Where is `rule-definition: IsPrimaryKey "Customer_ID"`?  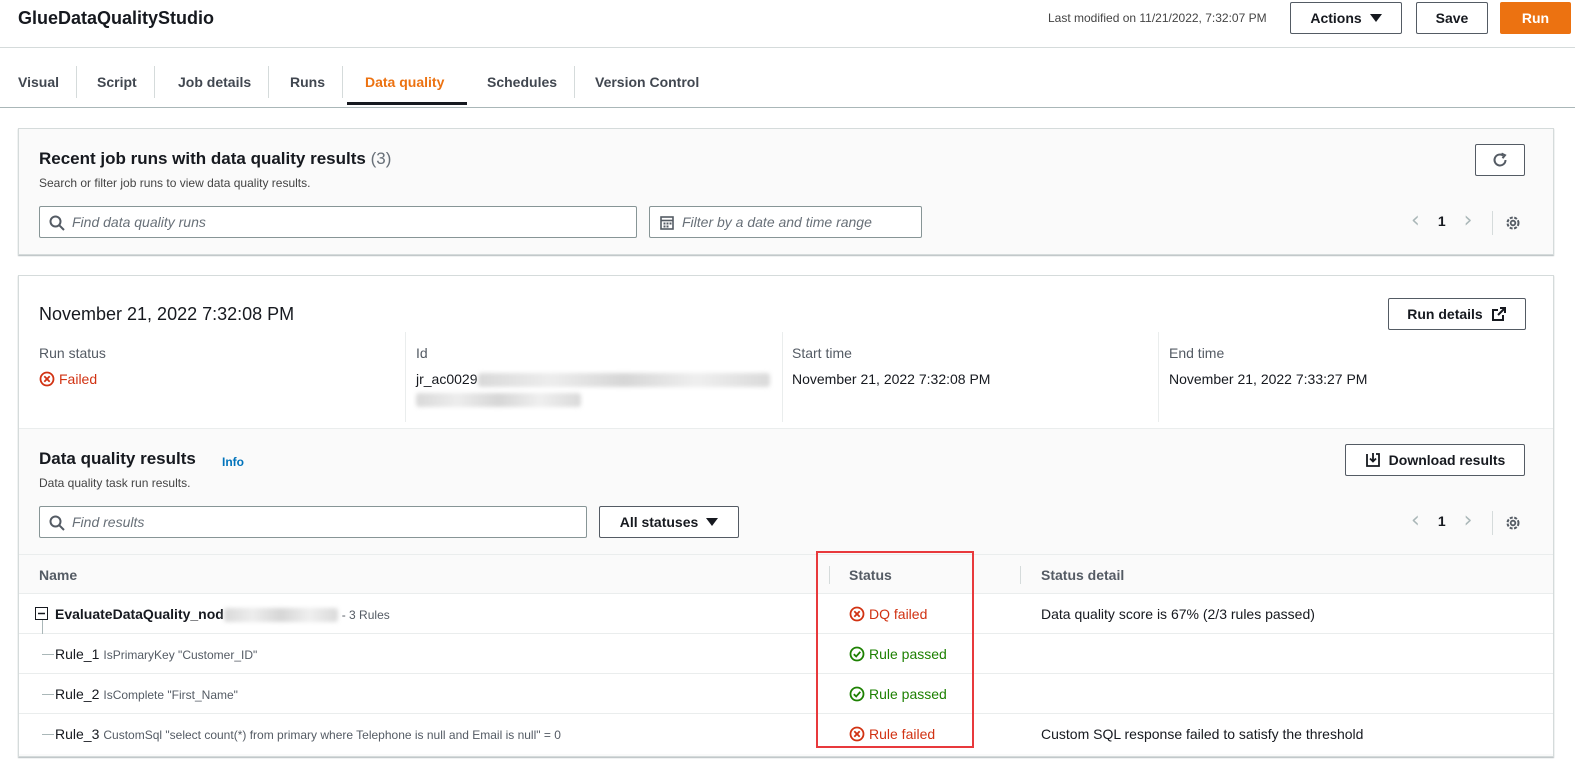 rule-definition: IsPrimaryKey "Customer_ID" is located at coordinates (180, 655).